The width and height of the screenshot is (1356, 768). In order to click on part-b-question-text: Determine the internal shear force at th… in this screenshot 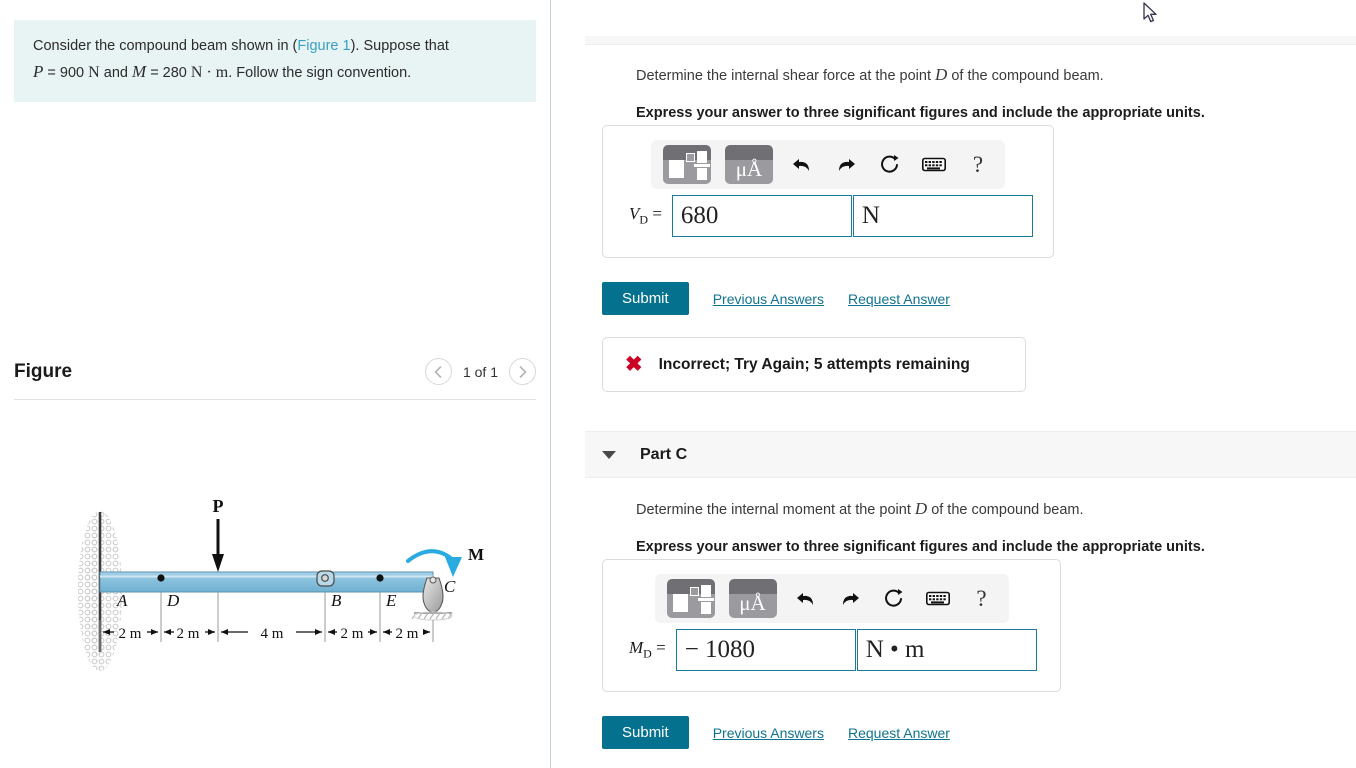, I will do `click(976, 75)`.